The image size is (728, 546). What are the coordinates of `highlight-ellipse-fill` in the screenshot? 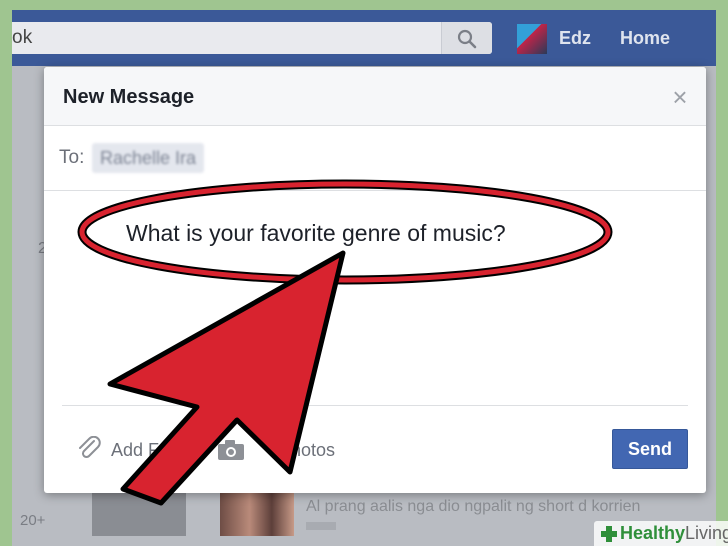 It's located at (345, 232).